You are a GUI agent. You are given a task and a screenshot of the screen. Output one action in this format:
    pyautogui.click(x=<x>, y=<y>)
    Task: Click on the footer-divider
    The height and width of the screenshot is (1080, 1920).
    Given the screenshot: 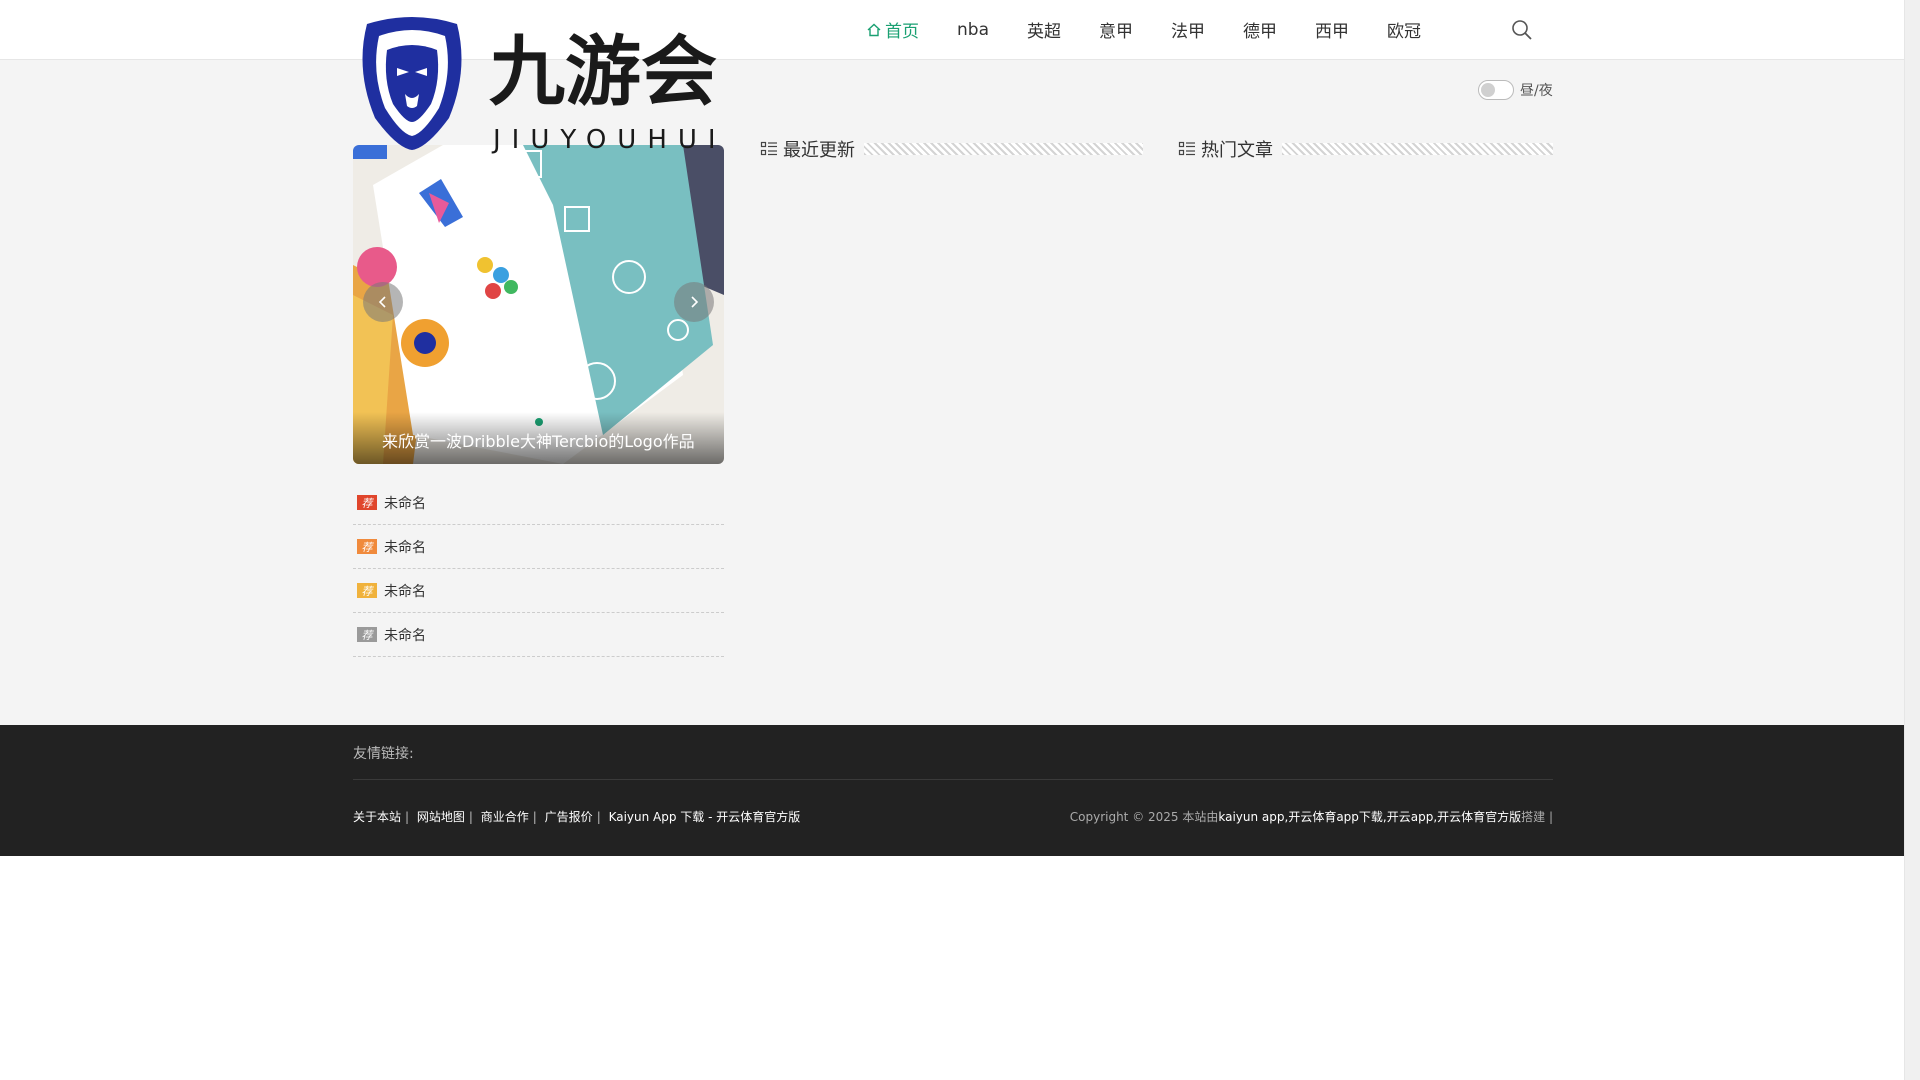 What is the action you would take?
    pyautogui.click(x=953, y=779)
    